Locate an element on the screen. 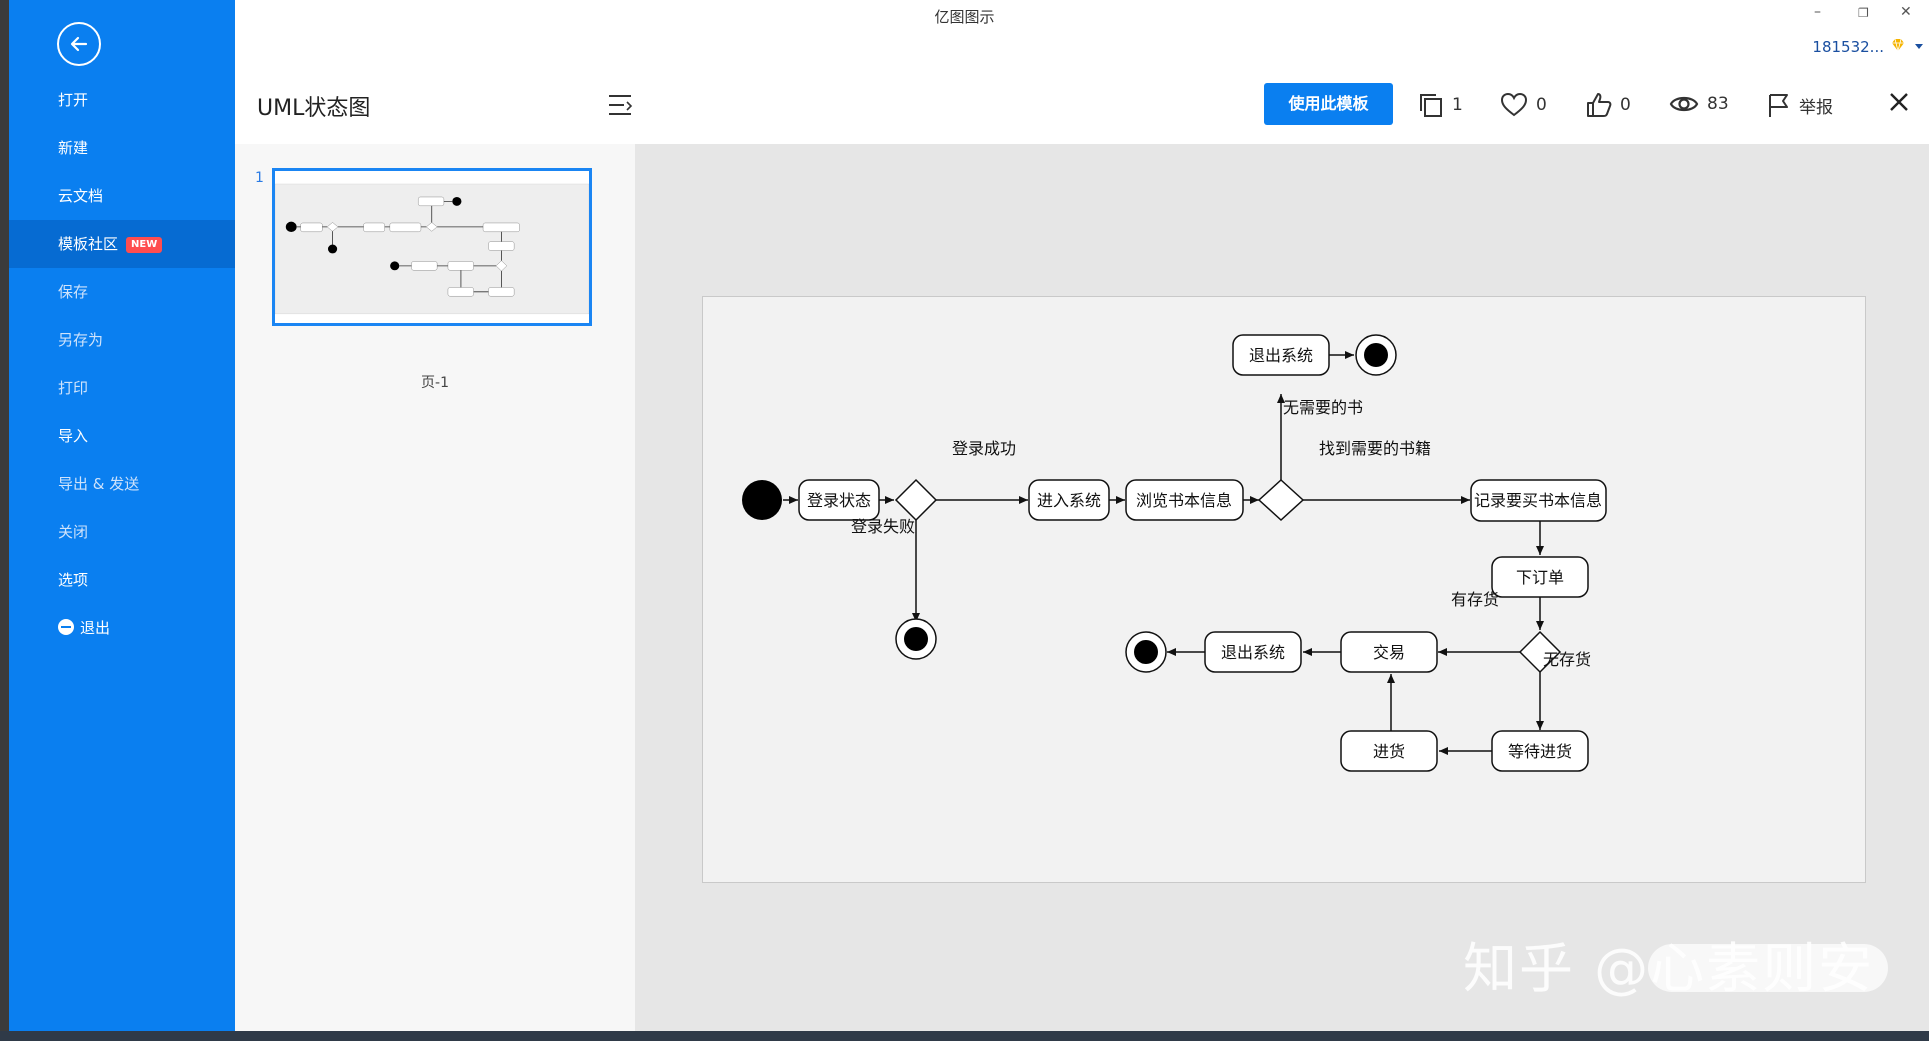  menu-label: 打开 is located at coordinates (73, 100).